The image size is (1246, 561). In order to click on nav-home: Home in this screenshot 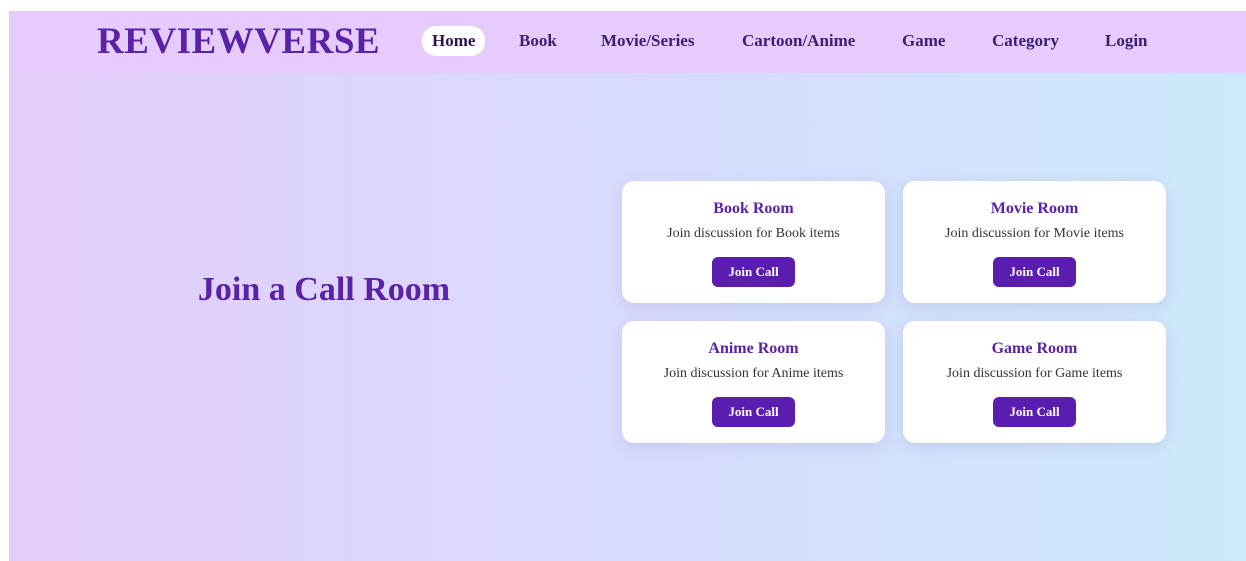, I will do `click(454, 41)`.